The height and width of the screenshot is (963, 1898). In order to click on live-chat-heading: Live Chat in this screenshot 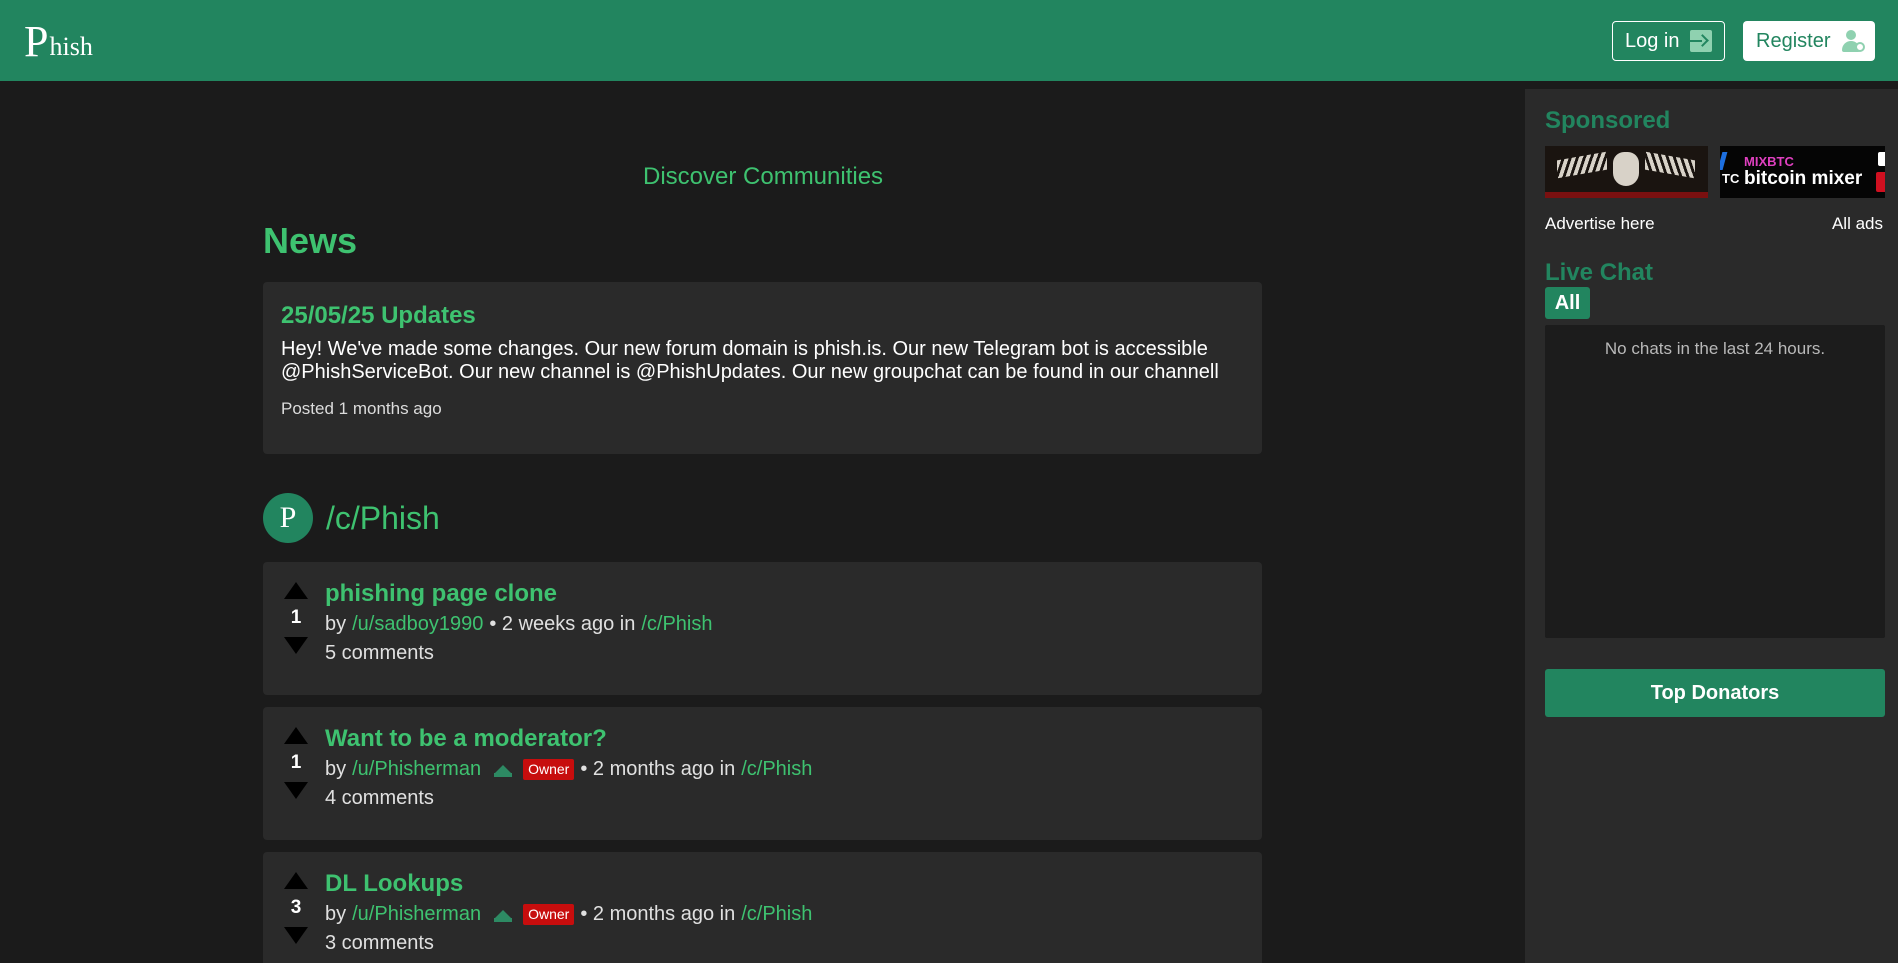, I will do `click(1599, 272)`.